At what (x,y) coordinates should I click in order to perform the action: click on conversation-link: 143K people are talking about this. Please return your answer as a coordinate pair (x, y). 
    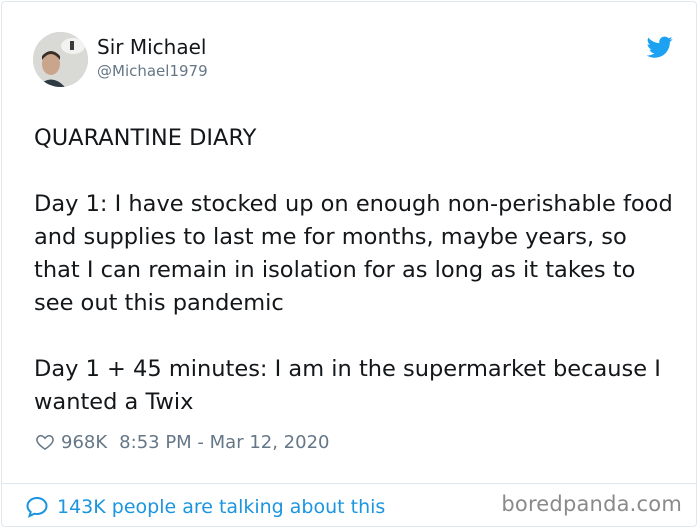
    Looking at the image, I should click on (205, 507).